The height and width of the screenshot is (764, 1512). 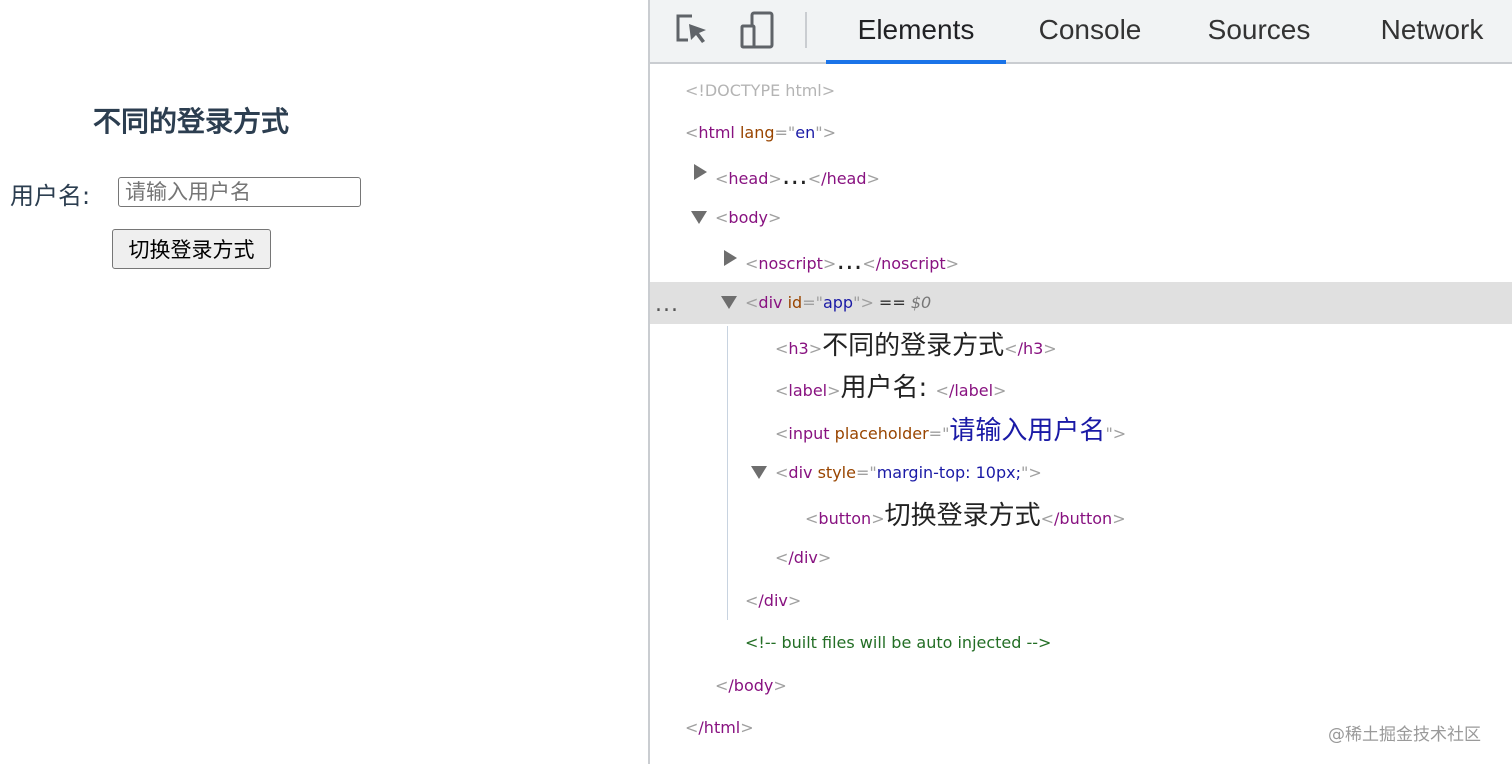 I want to click on tree-row-button: <button>切换登录方式</button>, so click(x=1155, y=516).